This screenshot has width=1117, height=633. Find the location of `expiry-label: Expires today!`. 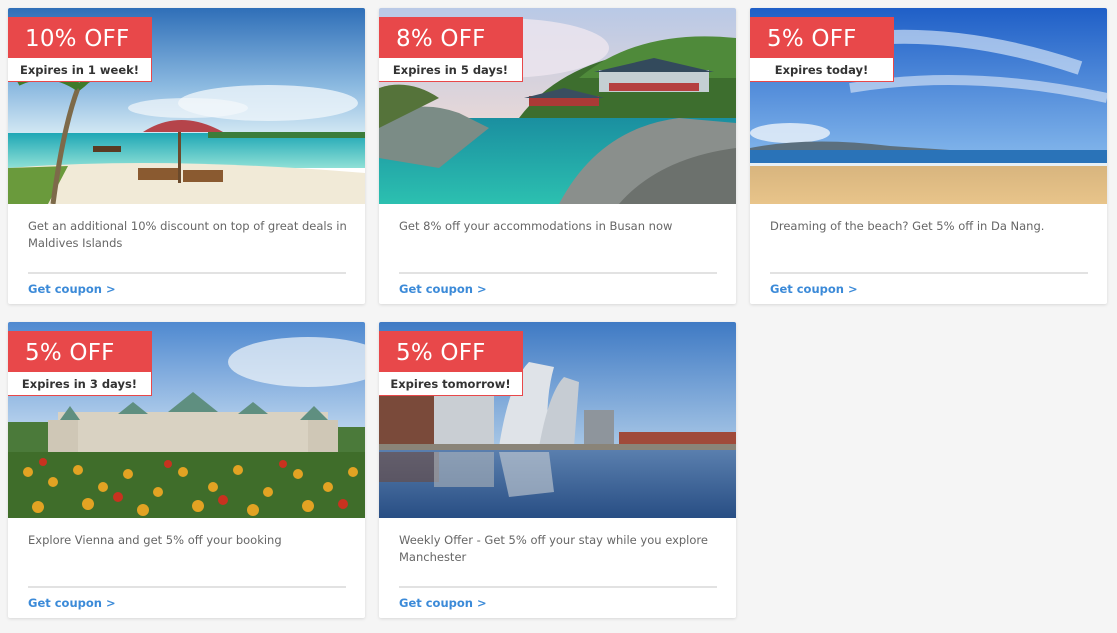

expiry-label: Expires today! is located at coordinates (822, 70).